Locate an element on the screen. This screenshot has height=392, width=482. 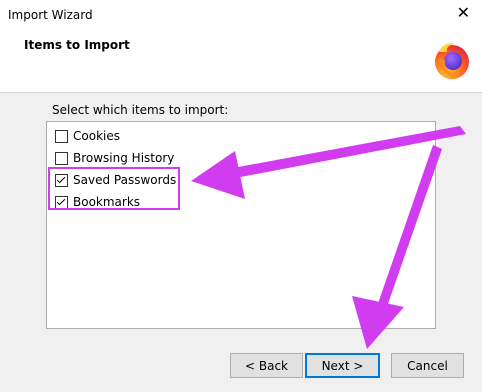
list-item-saved-passwords: Saved Passwords is located at coordinates (115, 180).